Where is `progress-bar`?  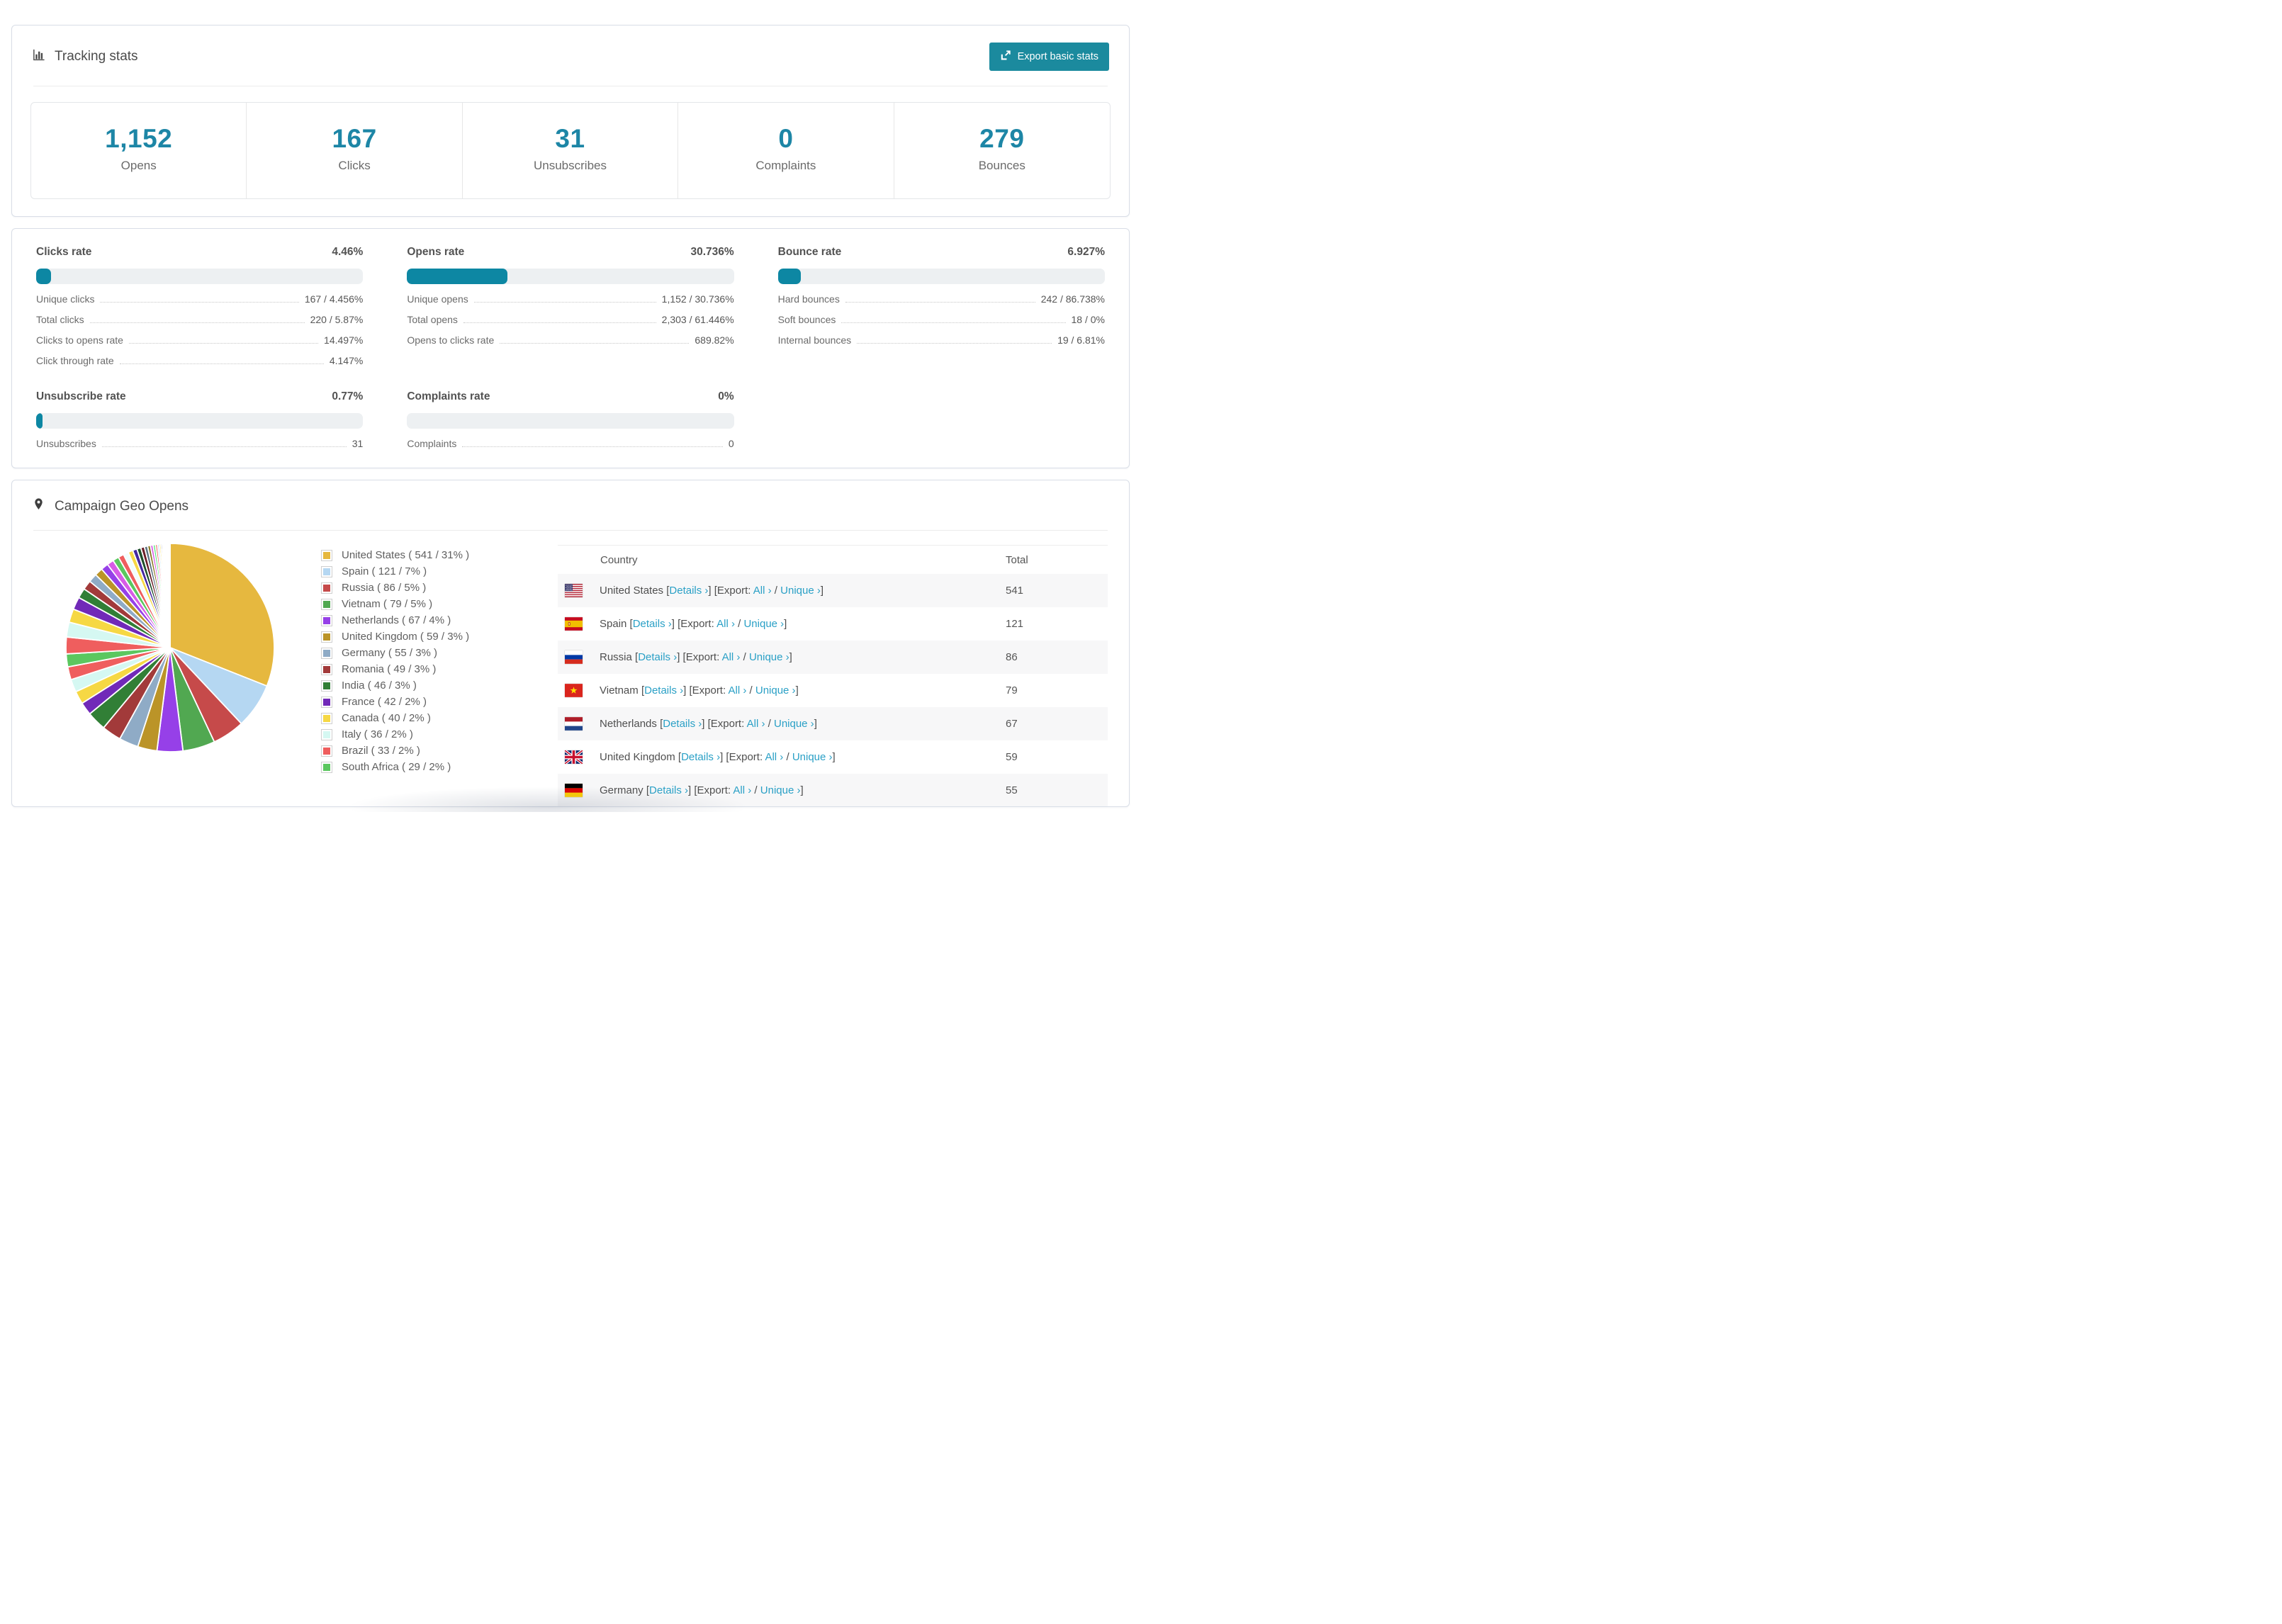
progress-bar is located at coordinates (941, 277).